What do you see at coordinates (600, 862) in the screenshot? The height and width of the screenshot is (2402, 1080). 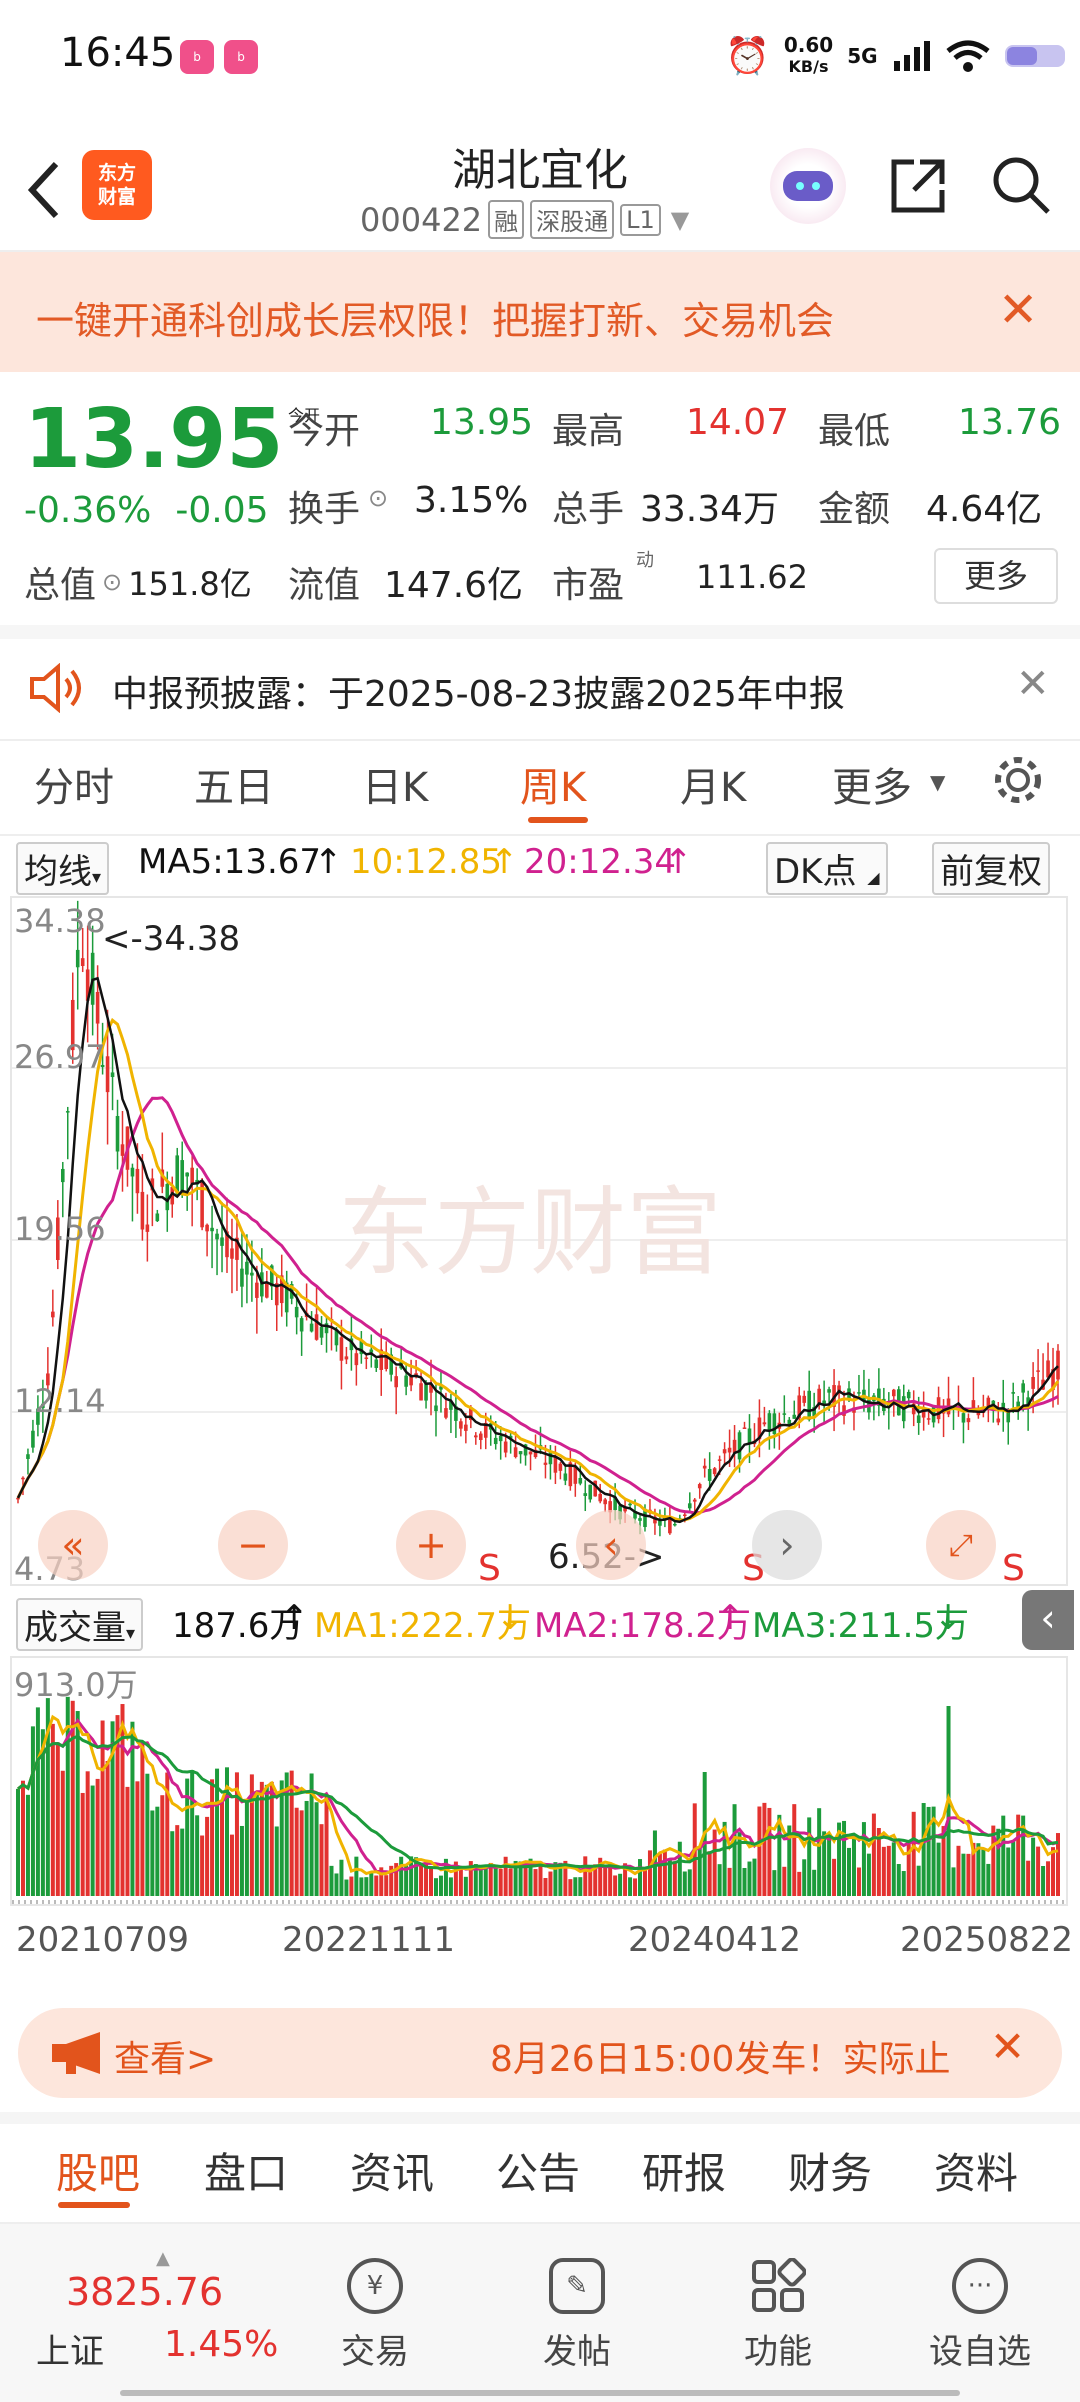 I see `ma20-label: 20:12.34` at bounding box center [600, 862].